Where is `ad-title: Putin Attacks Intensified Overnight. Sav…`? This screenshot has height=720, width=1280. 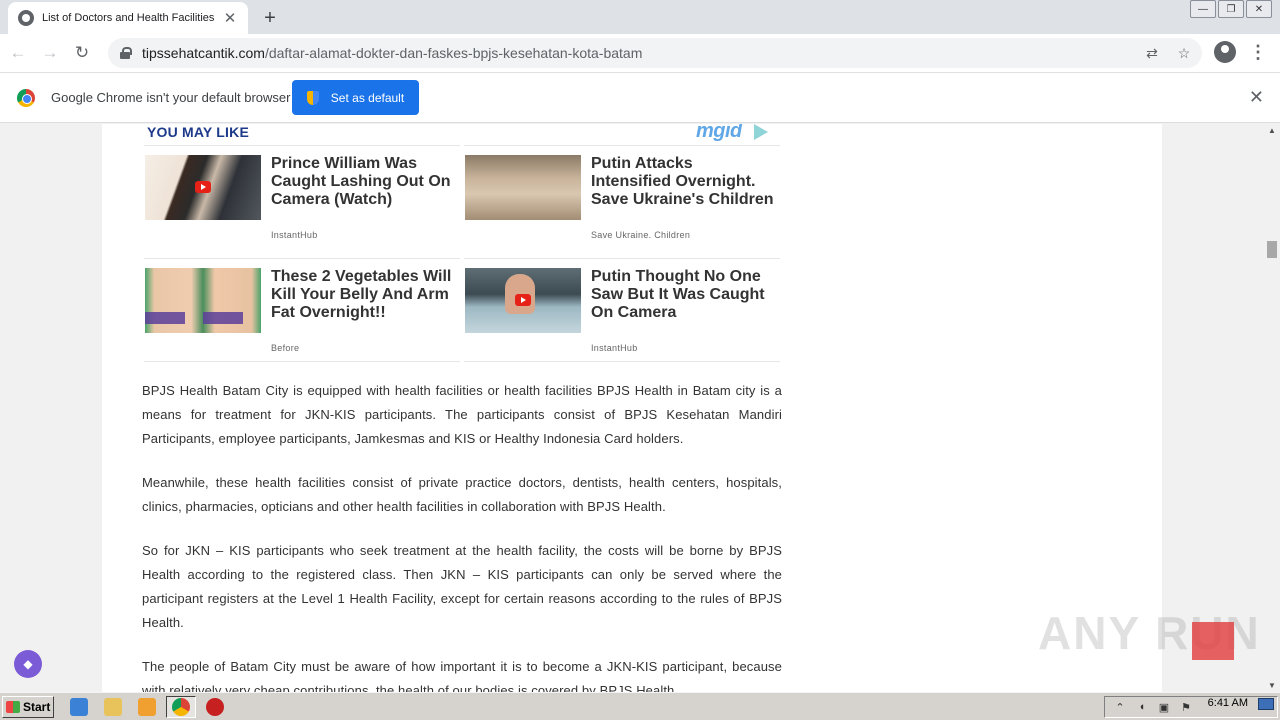 ad-title: Putin Attacks Intensified Overnight. Sav… is located at coordinates (684, 182).